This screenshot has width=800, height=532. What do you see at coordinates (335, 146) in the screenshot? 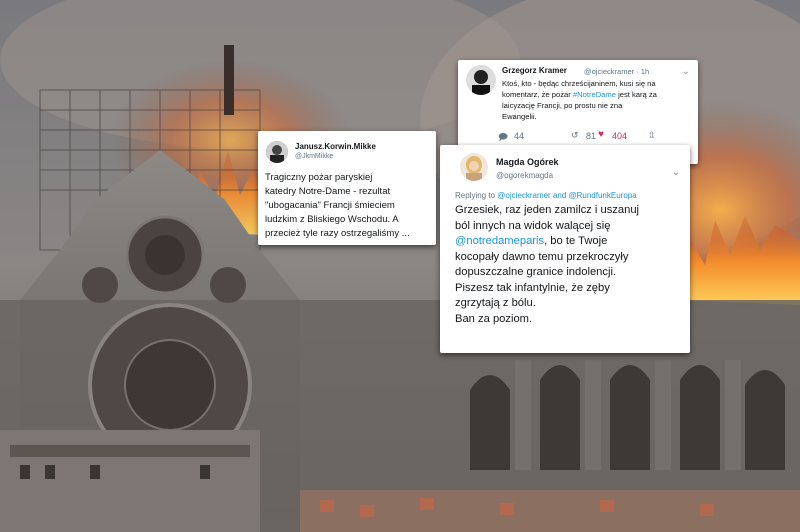
I see `author-name: Janusz.Korwin.Mikke` at bounding box center [335, 146].